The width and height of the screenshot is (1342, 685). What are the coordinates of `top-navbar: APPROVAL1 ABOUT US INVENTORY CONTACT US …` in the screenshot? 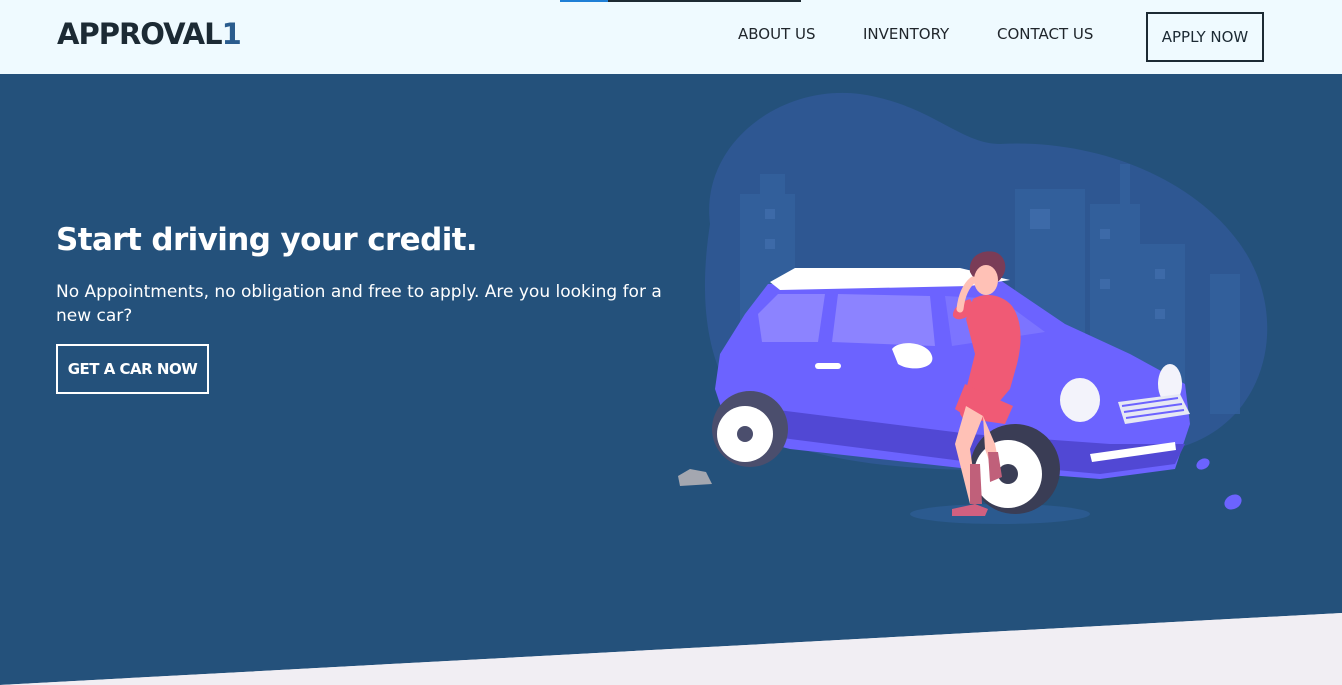 It's located at (671, 37).